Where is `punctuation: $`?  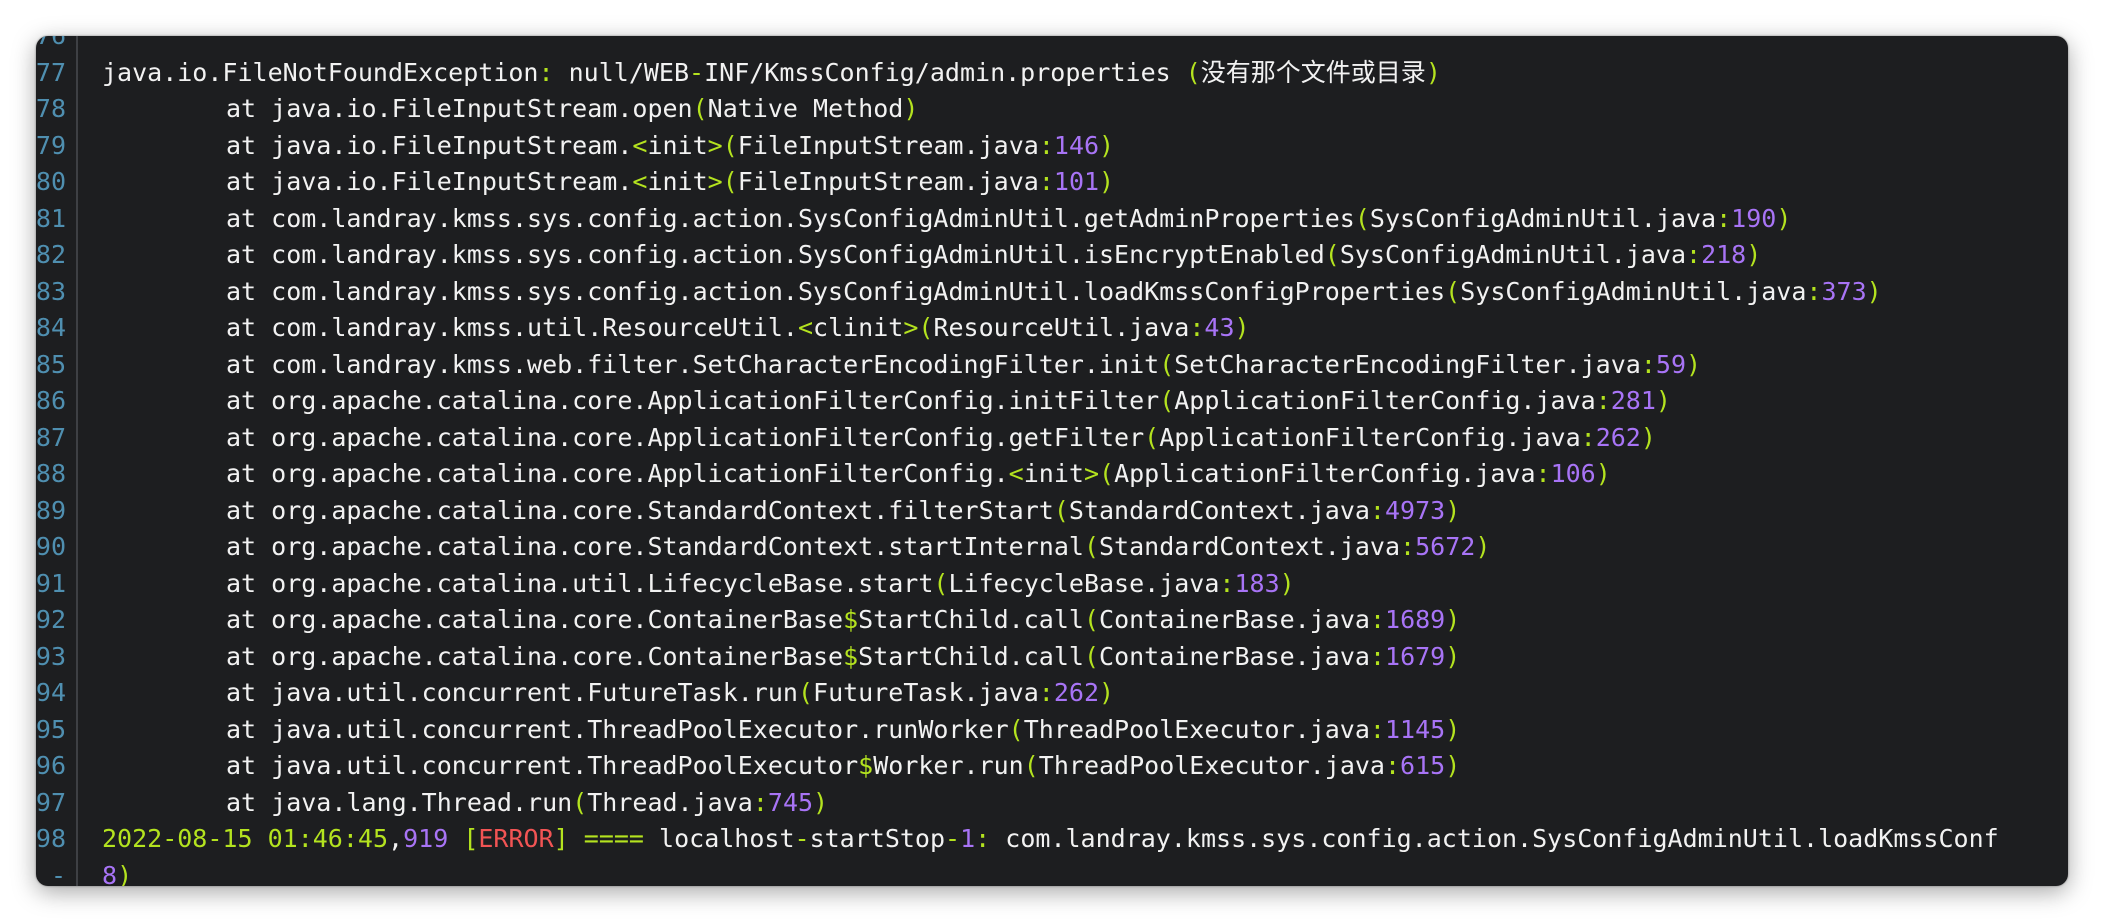
punctuation: $ is located at coordinates (851, 619).